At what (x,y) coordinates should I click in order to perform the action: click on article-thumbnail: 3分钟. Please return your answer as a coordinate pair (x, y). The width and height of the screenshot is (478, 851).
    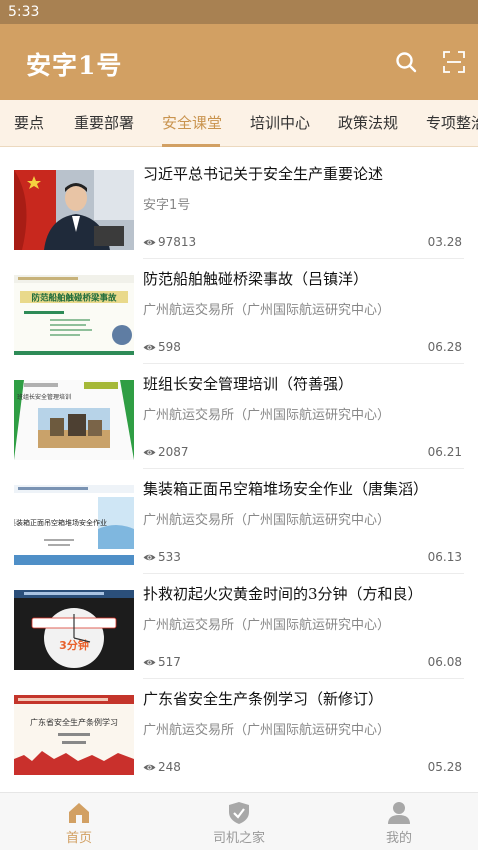
    Looking at the image, I should click on (74, 630).